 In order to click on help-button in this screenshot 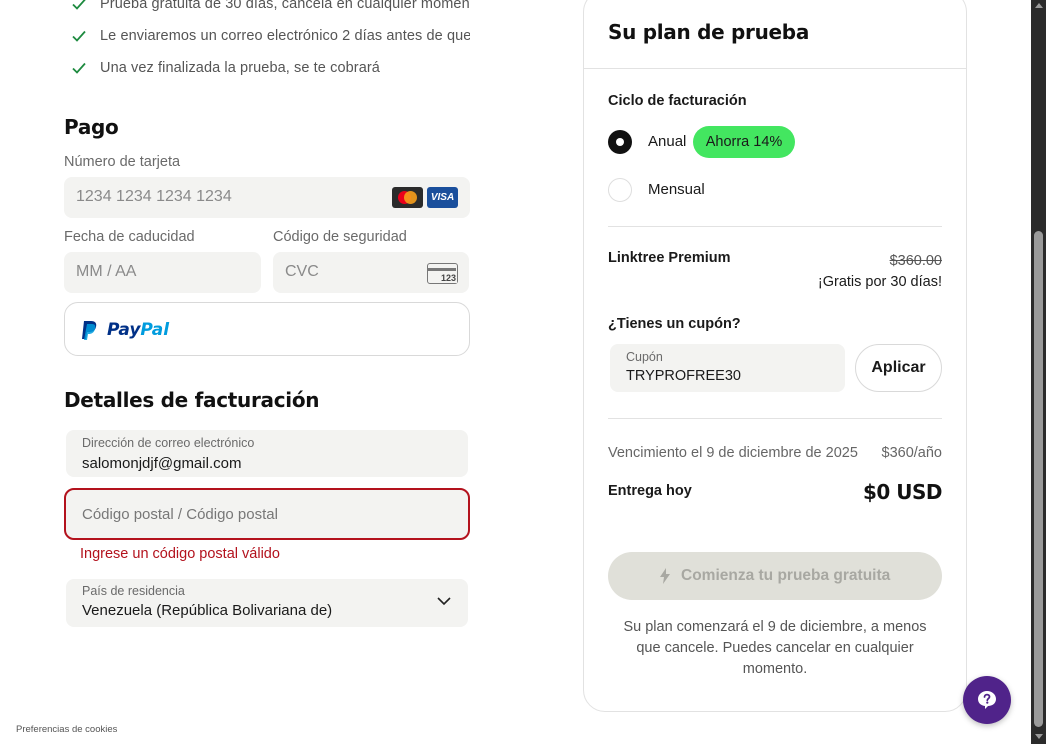, I will do `click(987, 700)`.